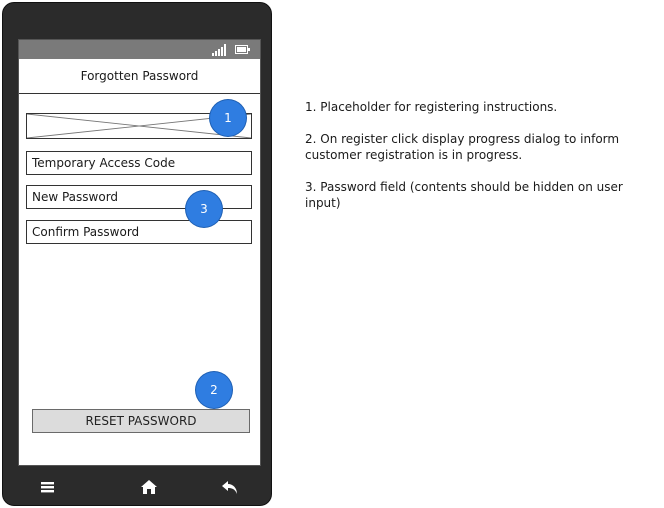 This screenshot has width=664, height=508. I want to click on back-icon, so click(230, 487).